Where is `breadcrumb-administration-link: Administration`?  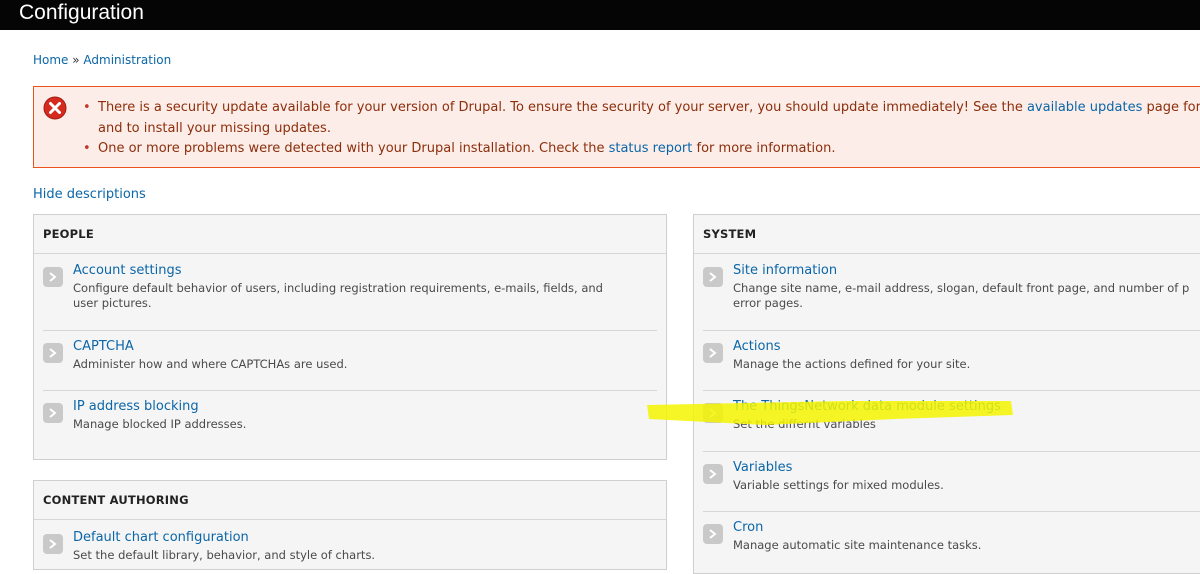
breadcrumb-administration-link: Administration is located at coordinates (127, 60).